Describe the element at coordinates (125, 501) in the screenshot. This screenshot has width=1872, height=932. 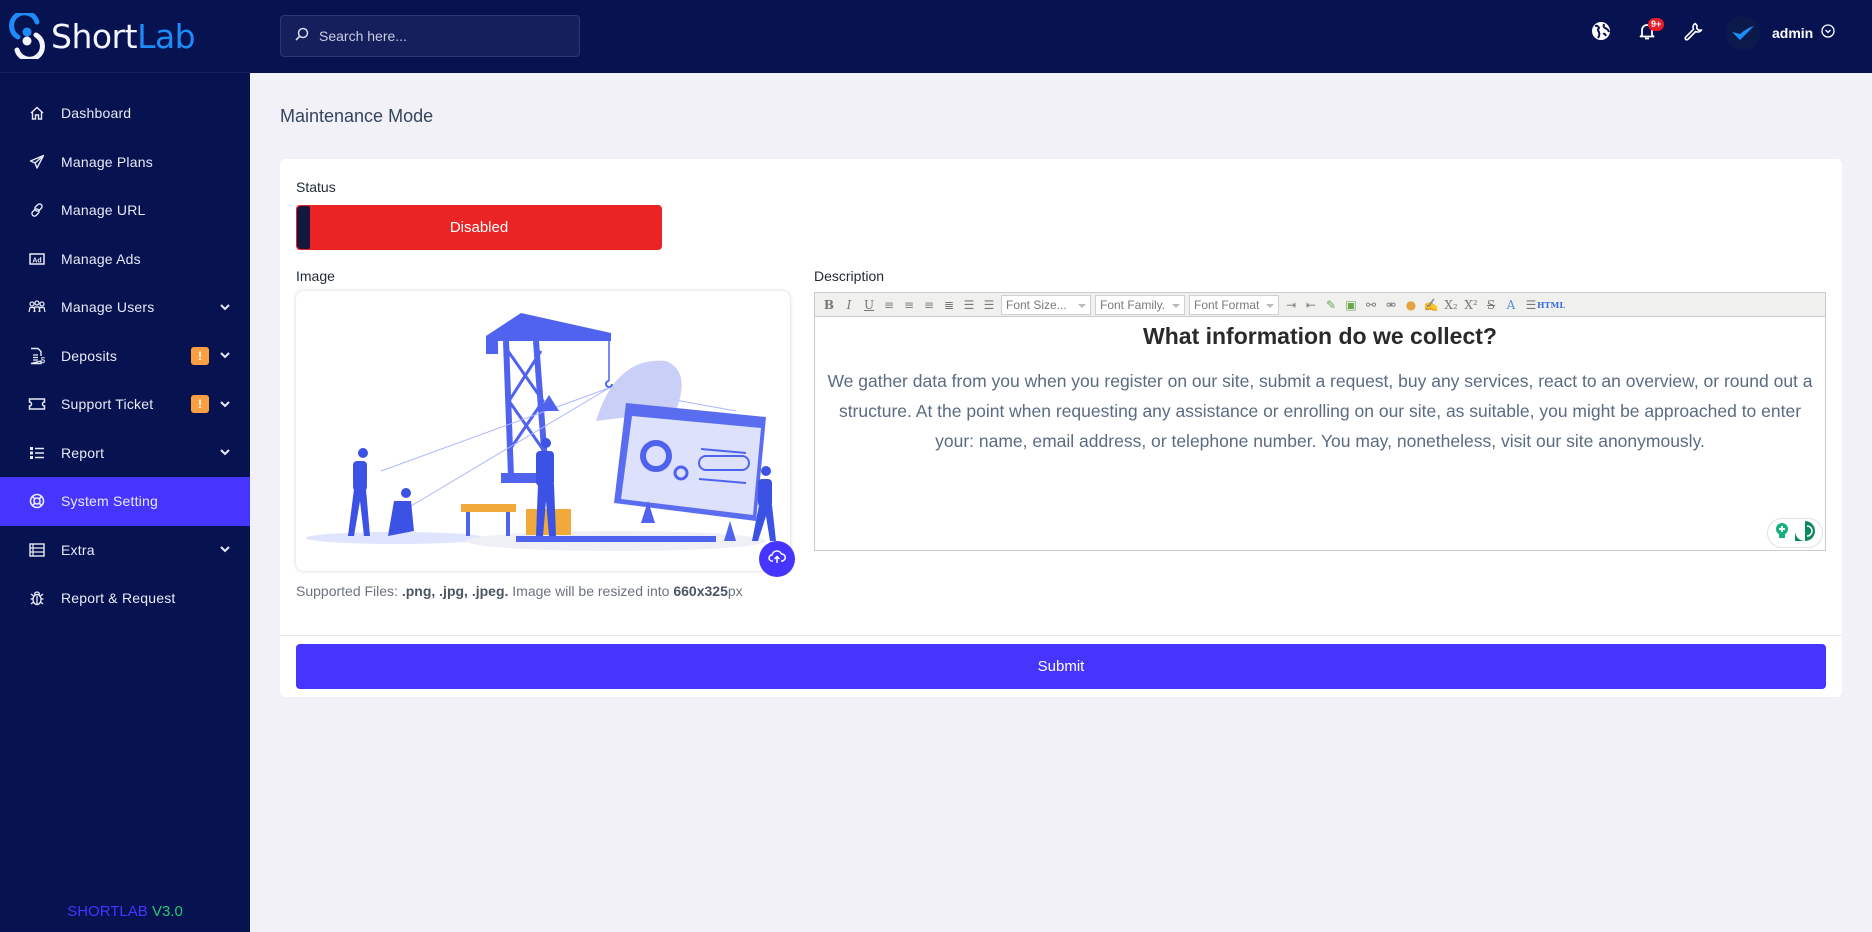
I see `sidebar-item-system-setting: System Setting` at that location.